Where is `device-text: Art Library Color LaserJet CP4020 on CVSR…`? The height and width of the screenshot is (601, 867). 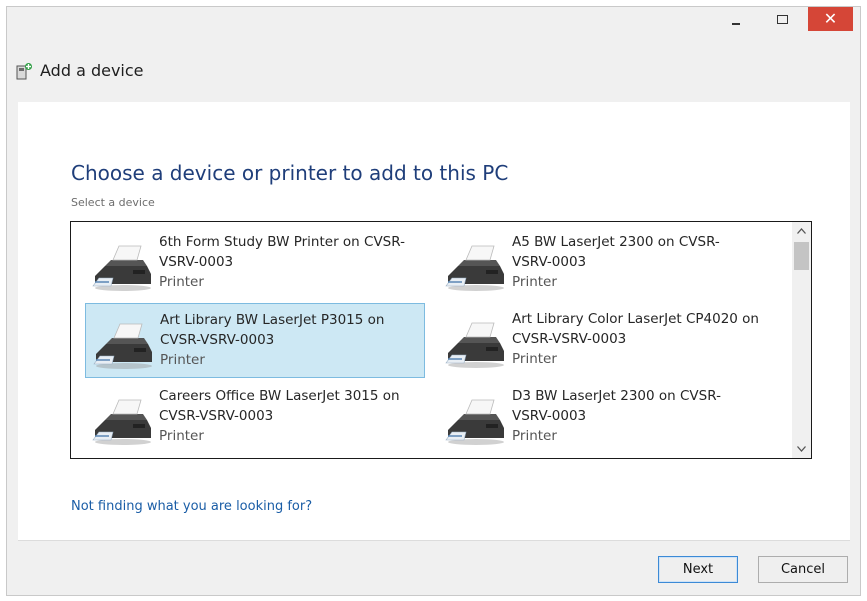
device-text: Art Library Color LaserJet CP4020 on CVSR… is located at coordinates (635, 339).